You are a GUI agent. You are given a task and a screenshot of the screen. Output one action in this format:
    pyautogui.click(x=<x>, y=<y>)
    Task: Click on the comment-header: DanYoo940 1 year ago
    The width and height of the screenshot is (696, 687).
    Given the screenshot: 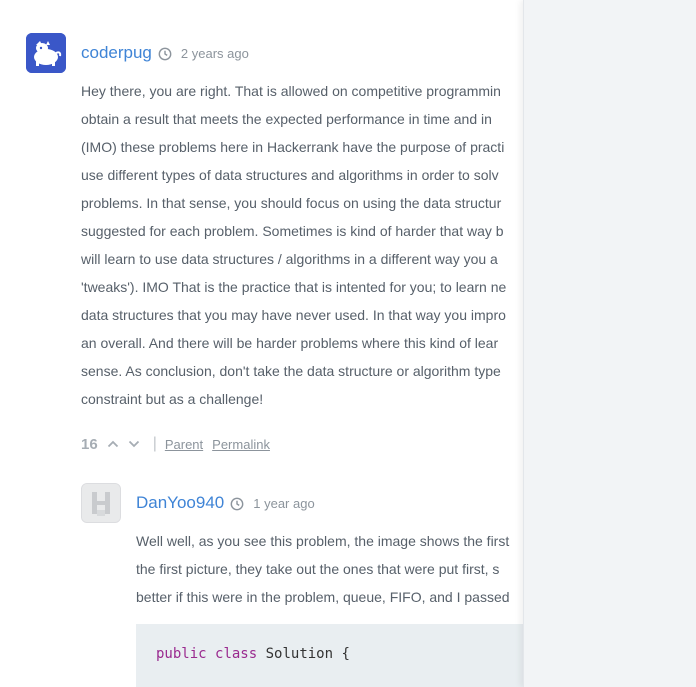 What is the action you would take?
    pyautogui.click(x=225, y=503)
    